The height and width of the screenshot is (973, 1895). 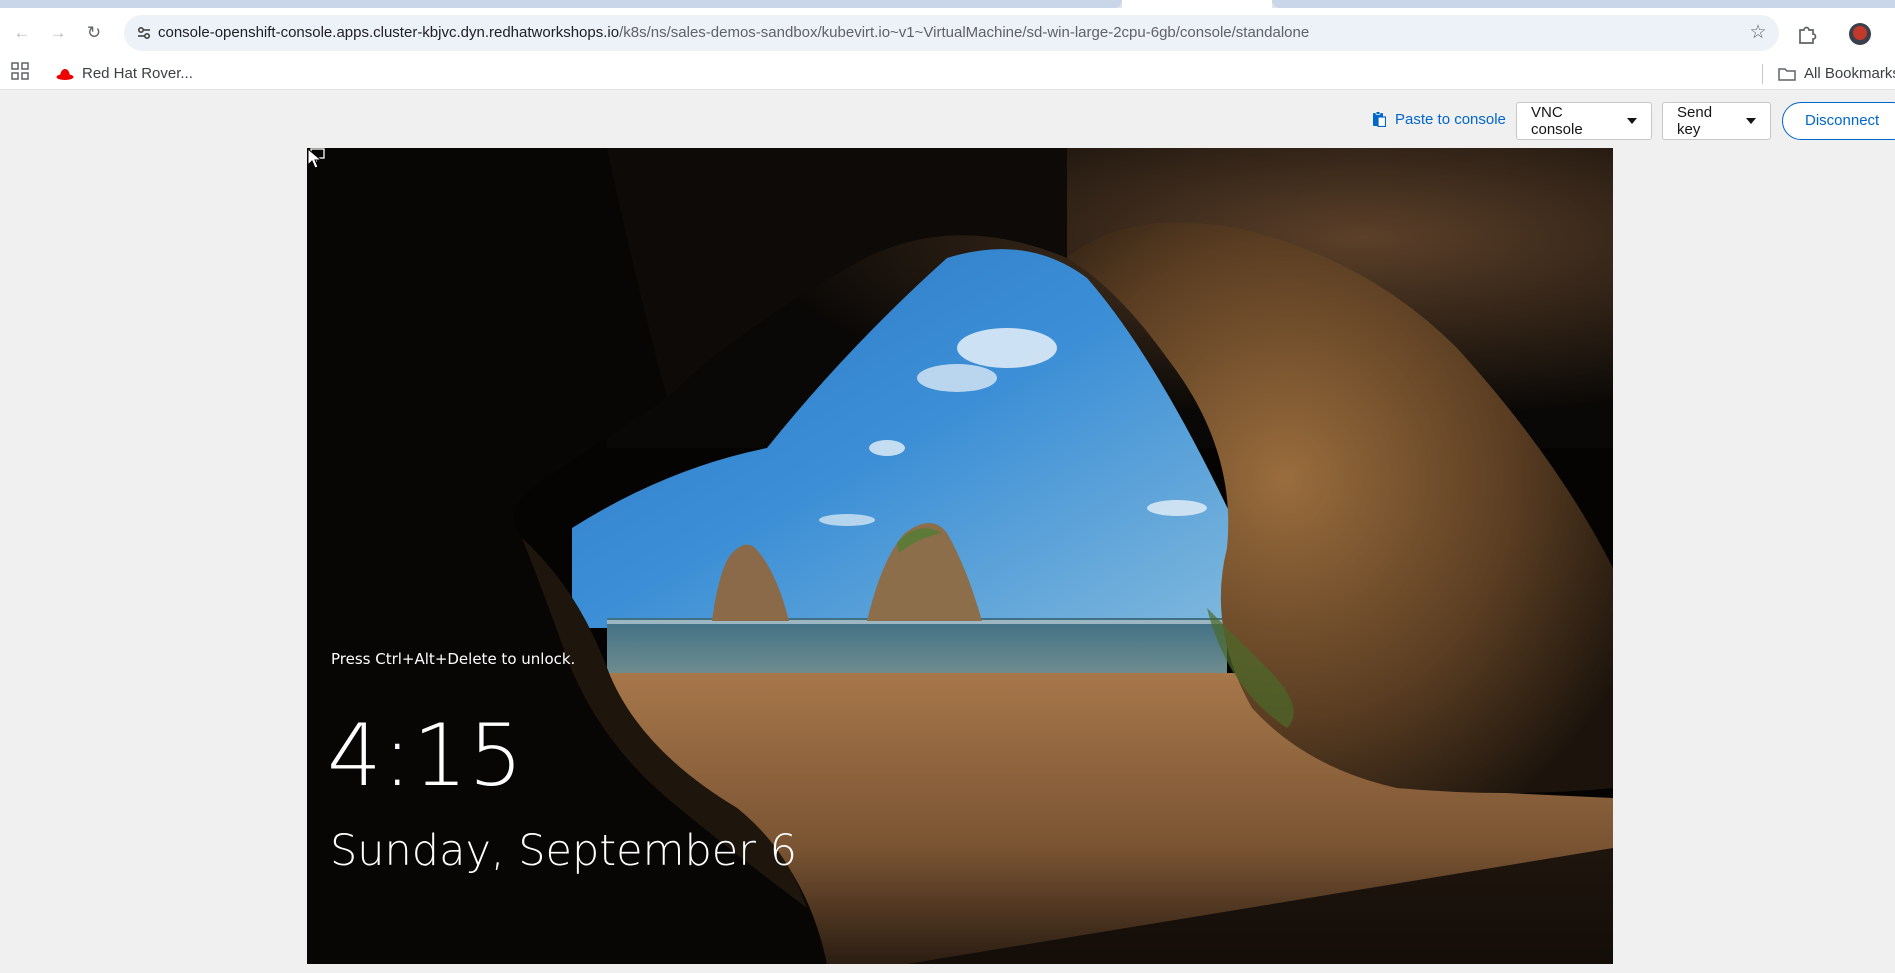 I want to click on send-key-dropdown: Send key, so click(x=1716, y=121).